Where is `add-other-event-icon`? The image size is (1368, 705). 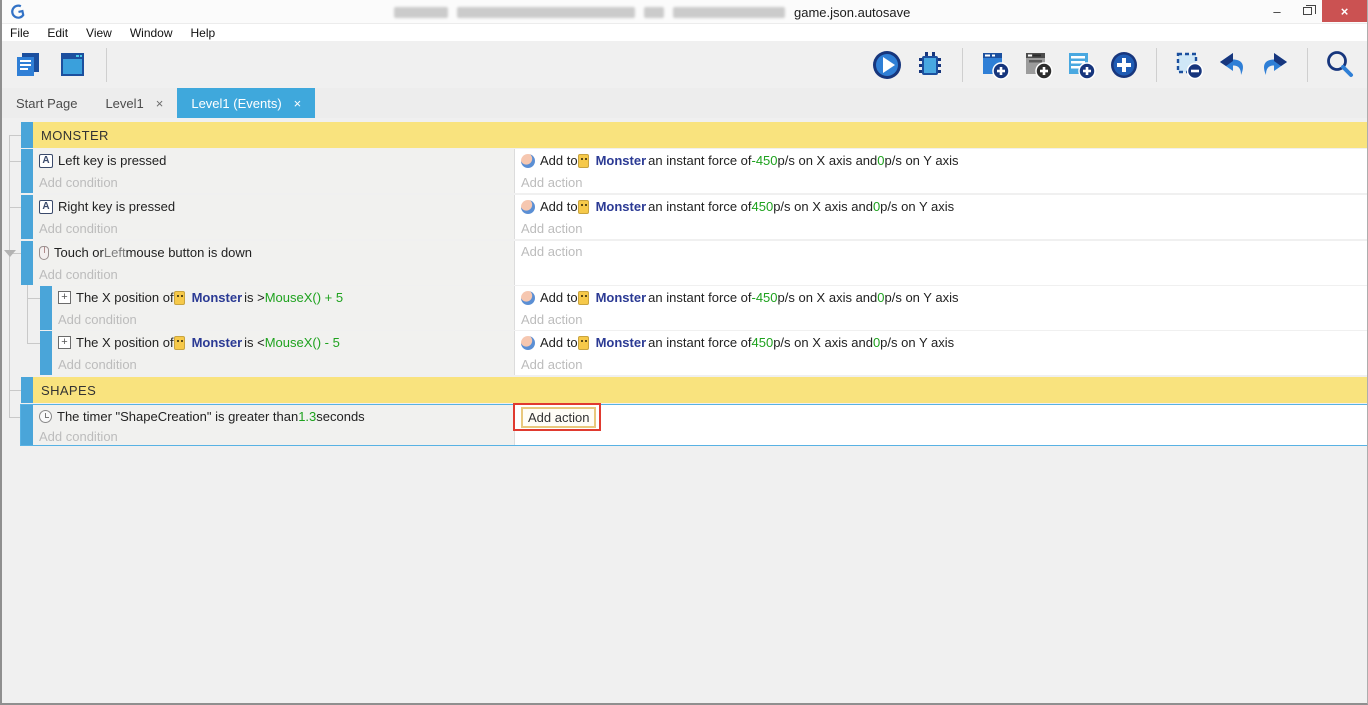 add-other-event-icon is located at coordinates (1124, 65).